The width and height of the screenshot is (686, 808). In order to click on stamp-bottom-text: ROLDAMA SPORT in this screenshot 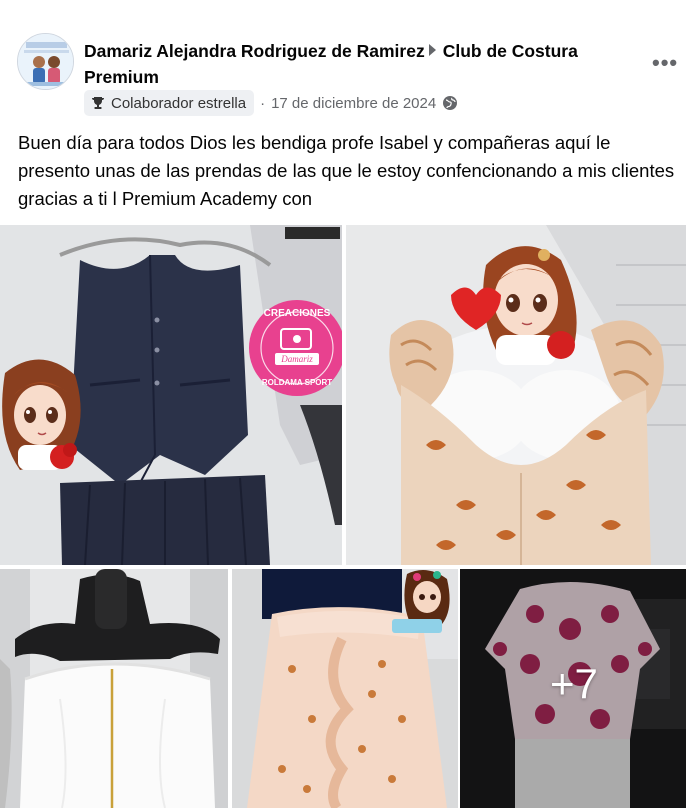, I will do `click(297, 382)`.